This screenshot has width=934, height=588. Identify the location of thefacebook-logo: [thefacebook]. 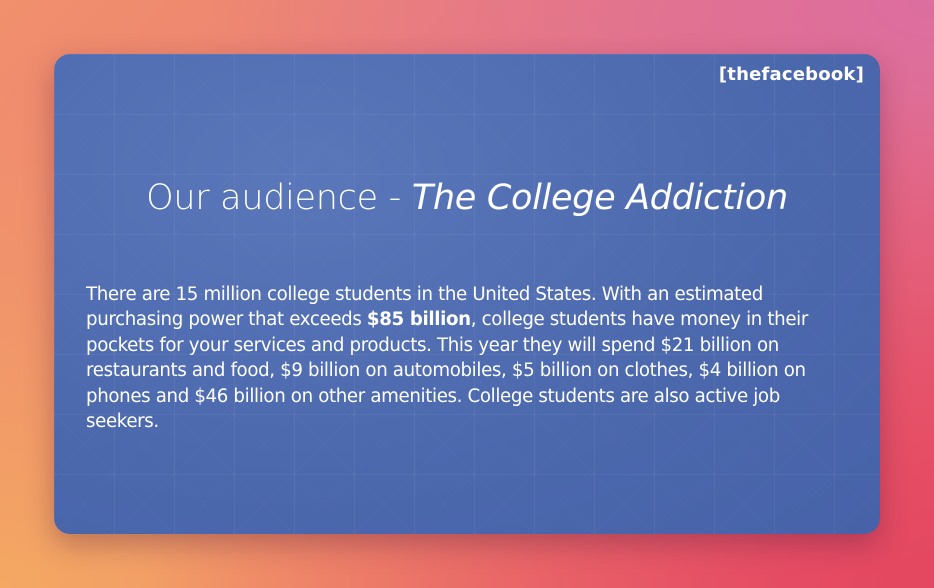
(791, 74).